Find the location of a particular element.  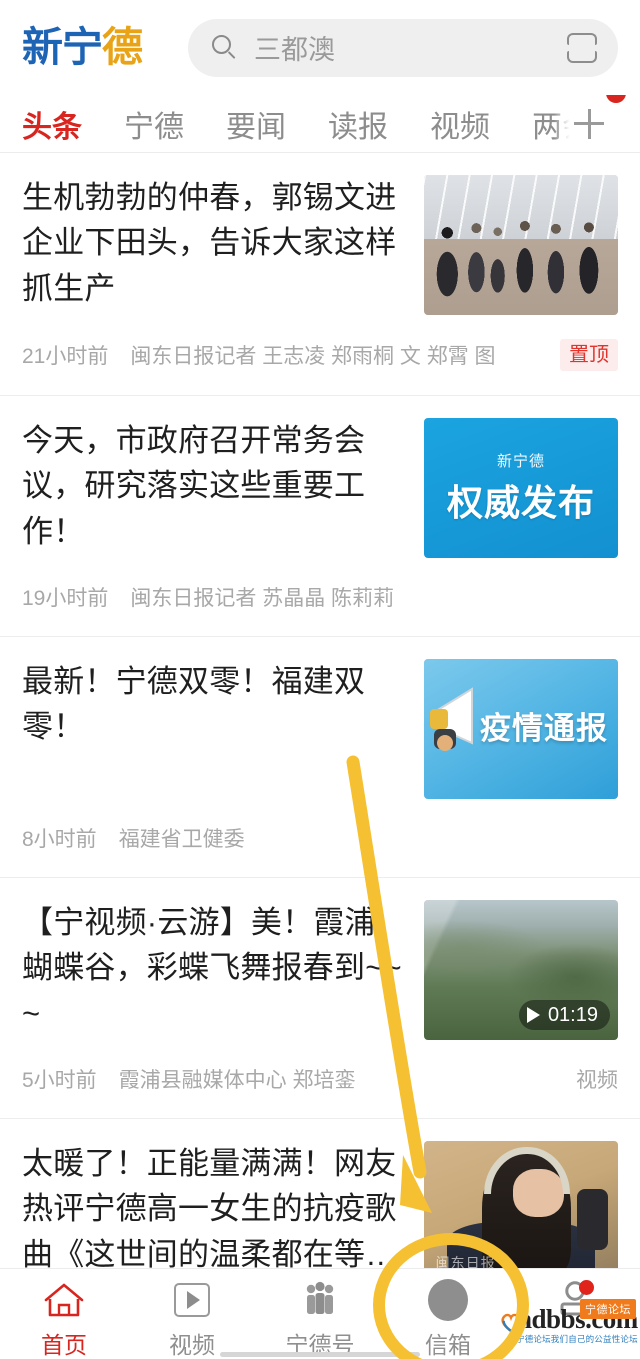

authority-release-graphic: 新宁德 权威发布 is located at coordinates (521, 488).